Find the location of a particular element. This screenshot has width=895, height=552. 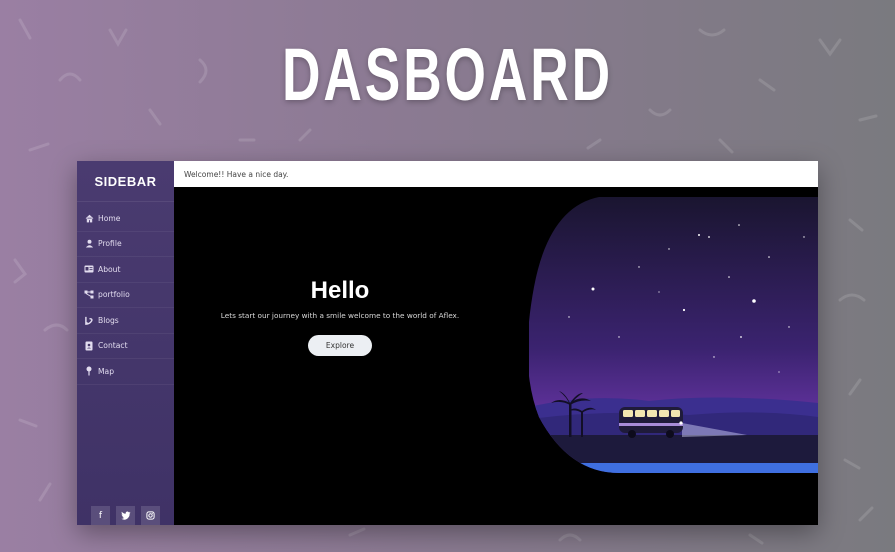

facebook-icon: f is located at coordinates (100, 515).